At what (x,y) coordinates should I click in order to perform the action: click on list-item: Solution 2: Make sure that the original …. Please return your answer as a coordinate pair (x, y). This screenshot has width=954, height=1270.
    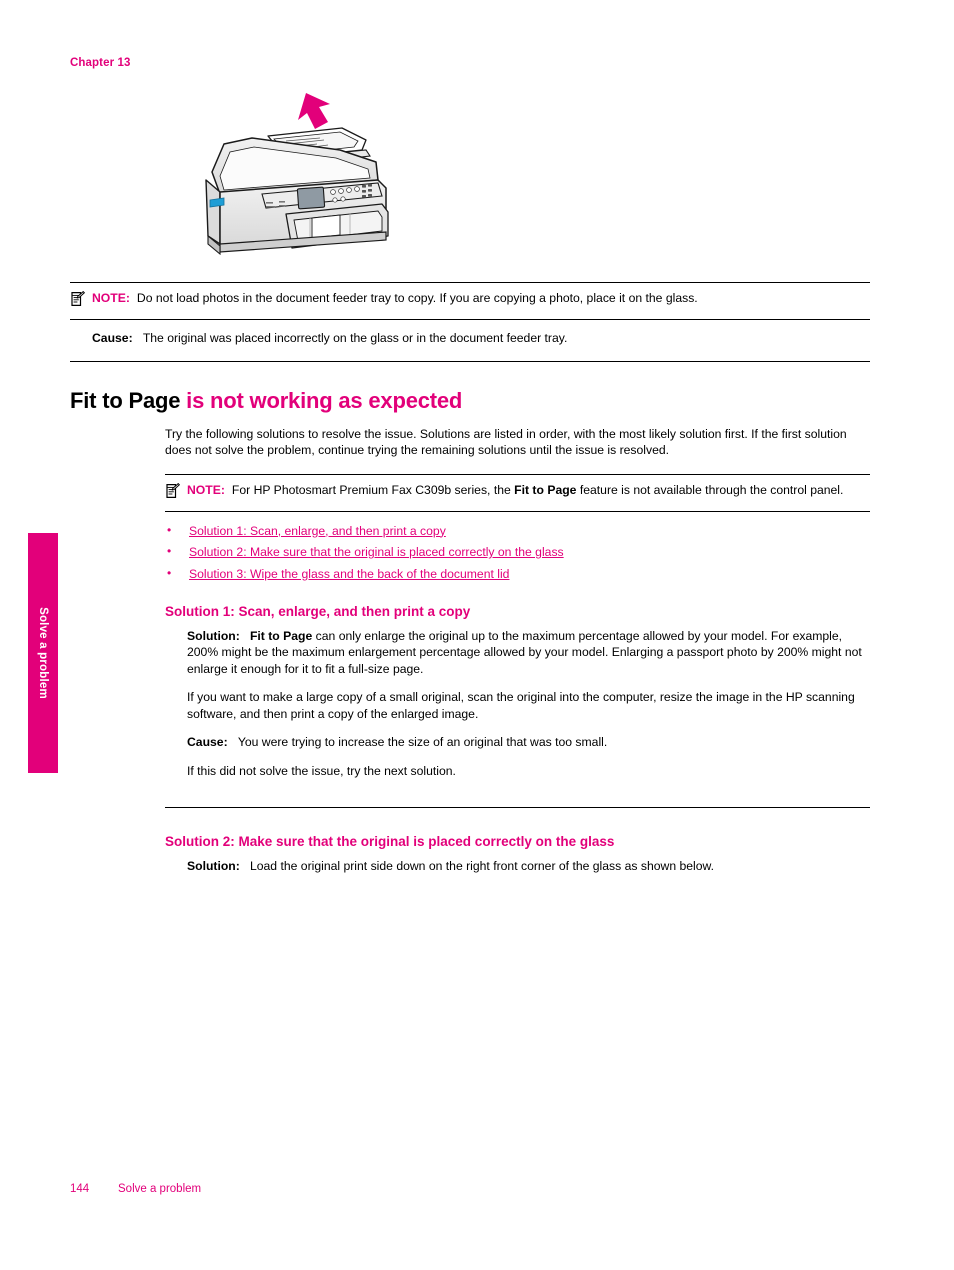
    Looking at the image, I should click on (517, 552).